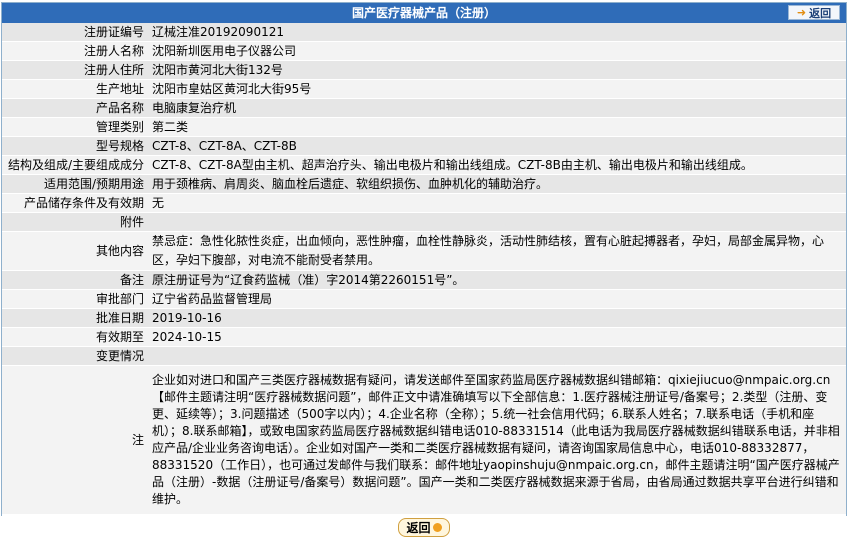 This screenshot has width=850, height=540. I want to click on table-row: 有效期至 2024-10-15, so click(424, 337).